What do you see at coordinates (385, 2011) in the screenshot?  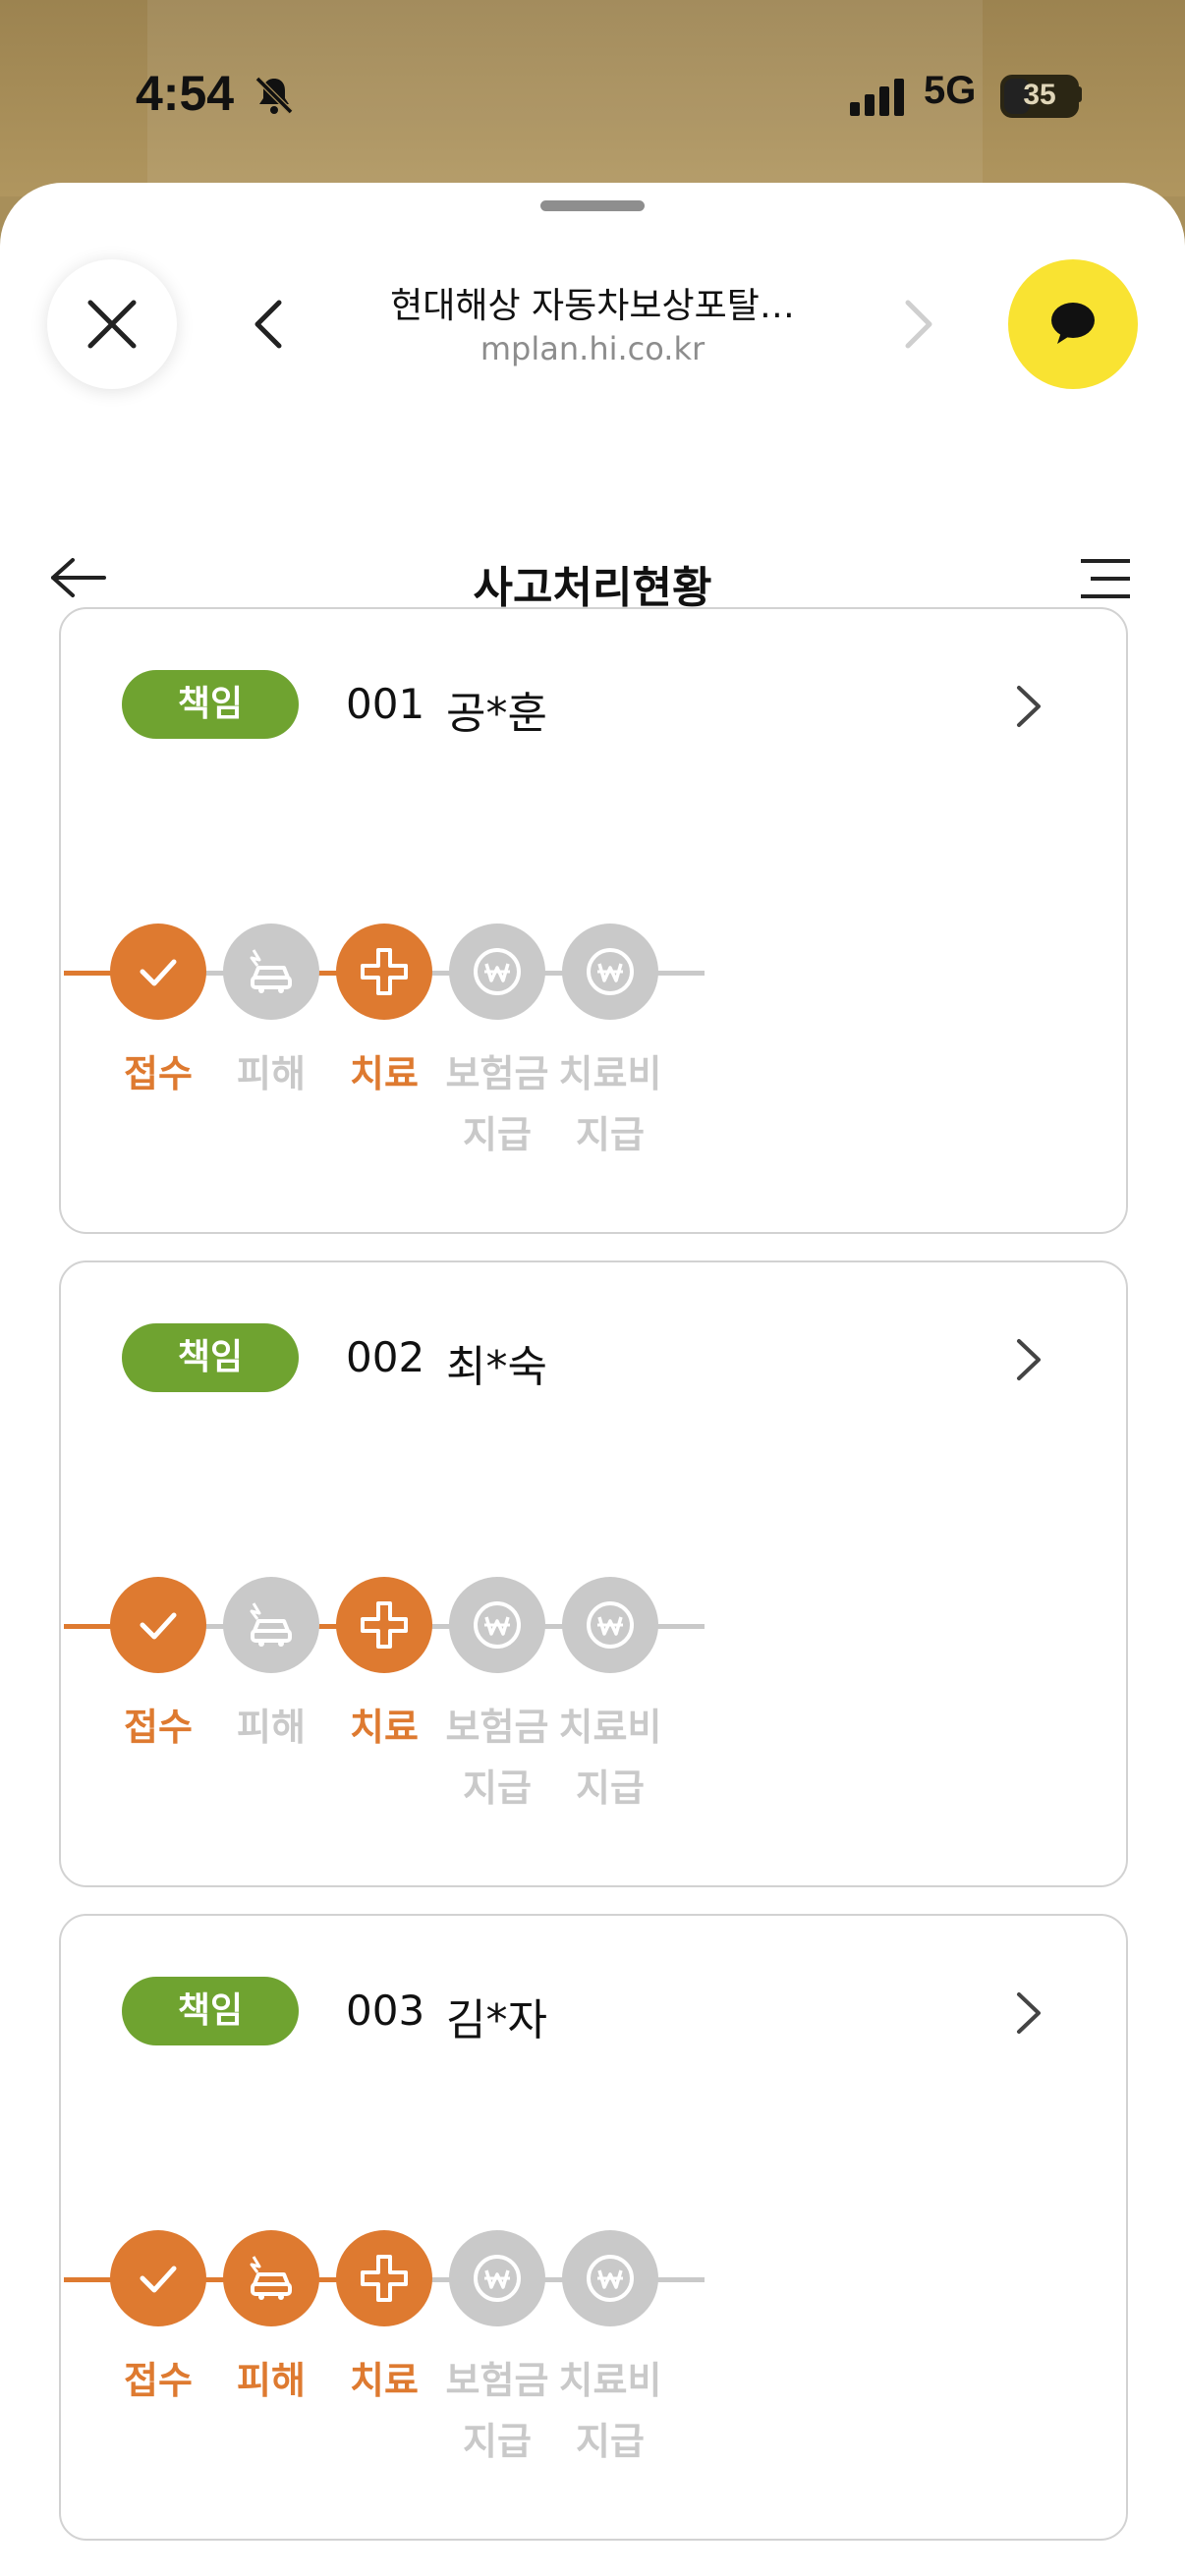 I see `claim-number: 003` at bounding box center [385, 2011].